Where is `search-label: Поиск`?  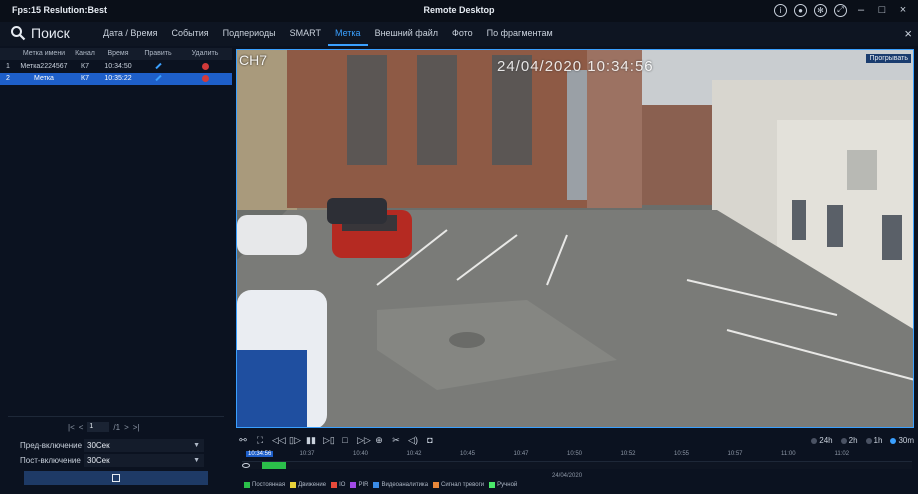
search-label: Поиск is located at coordinates (50, 33).